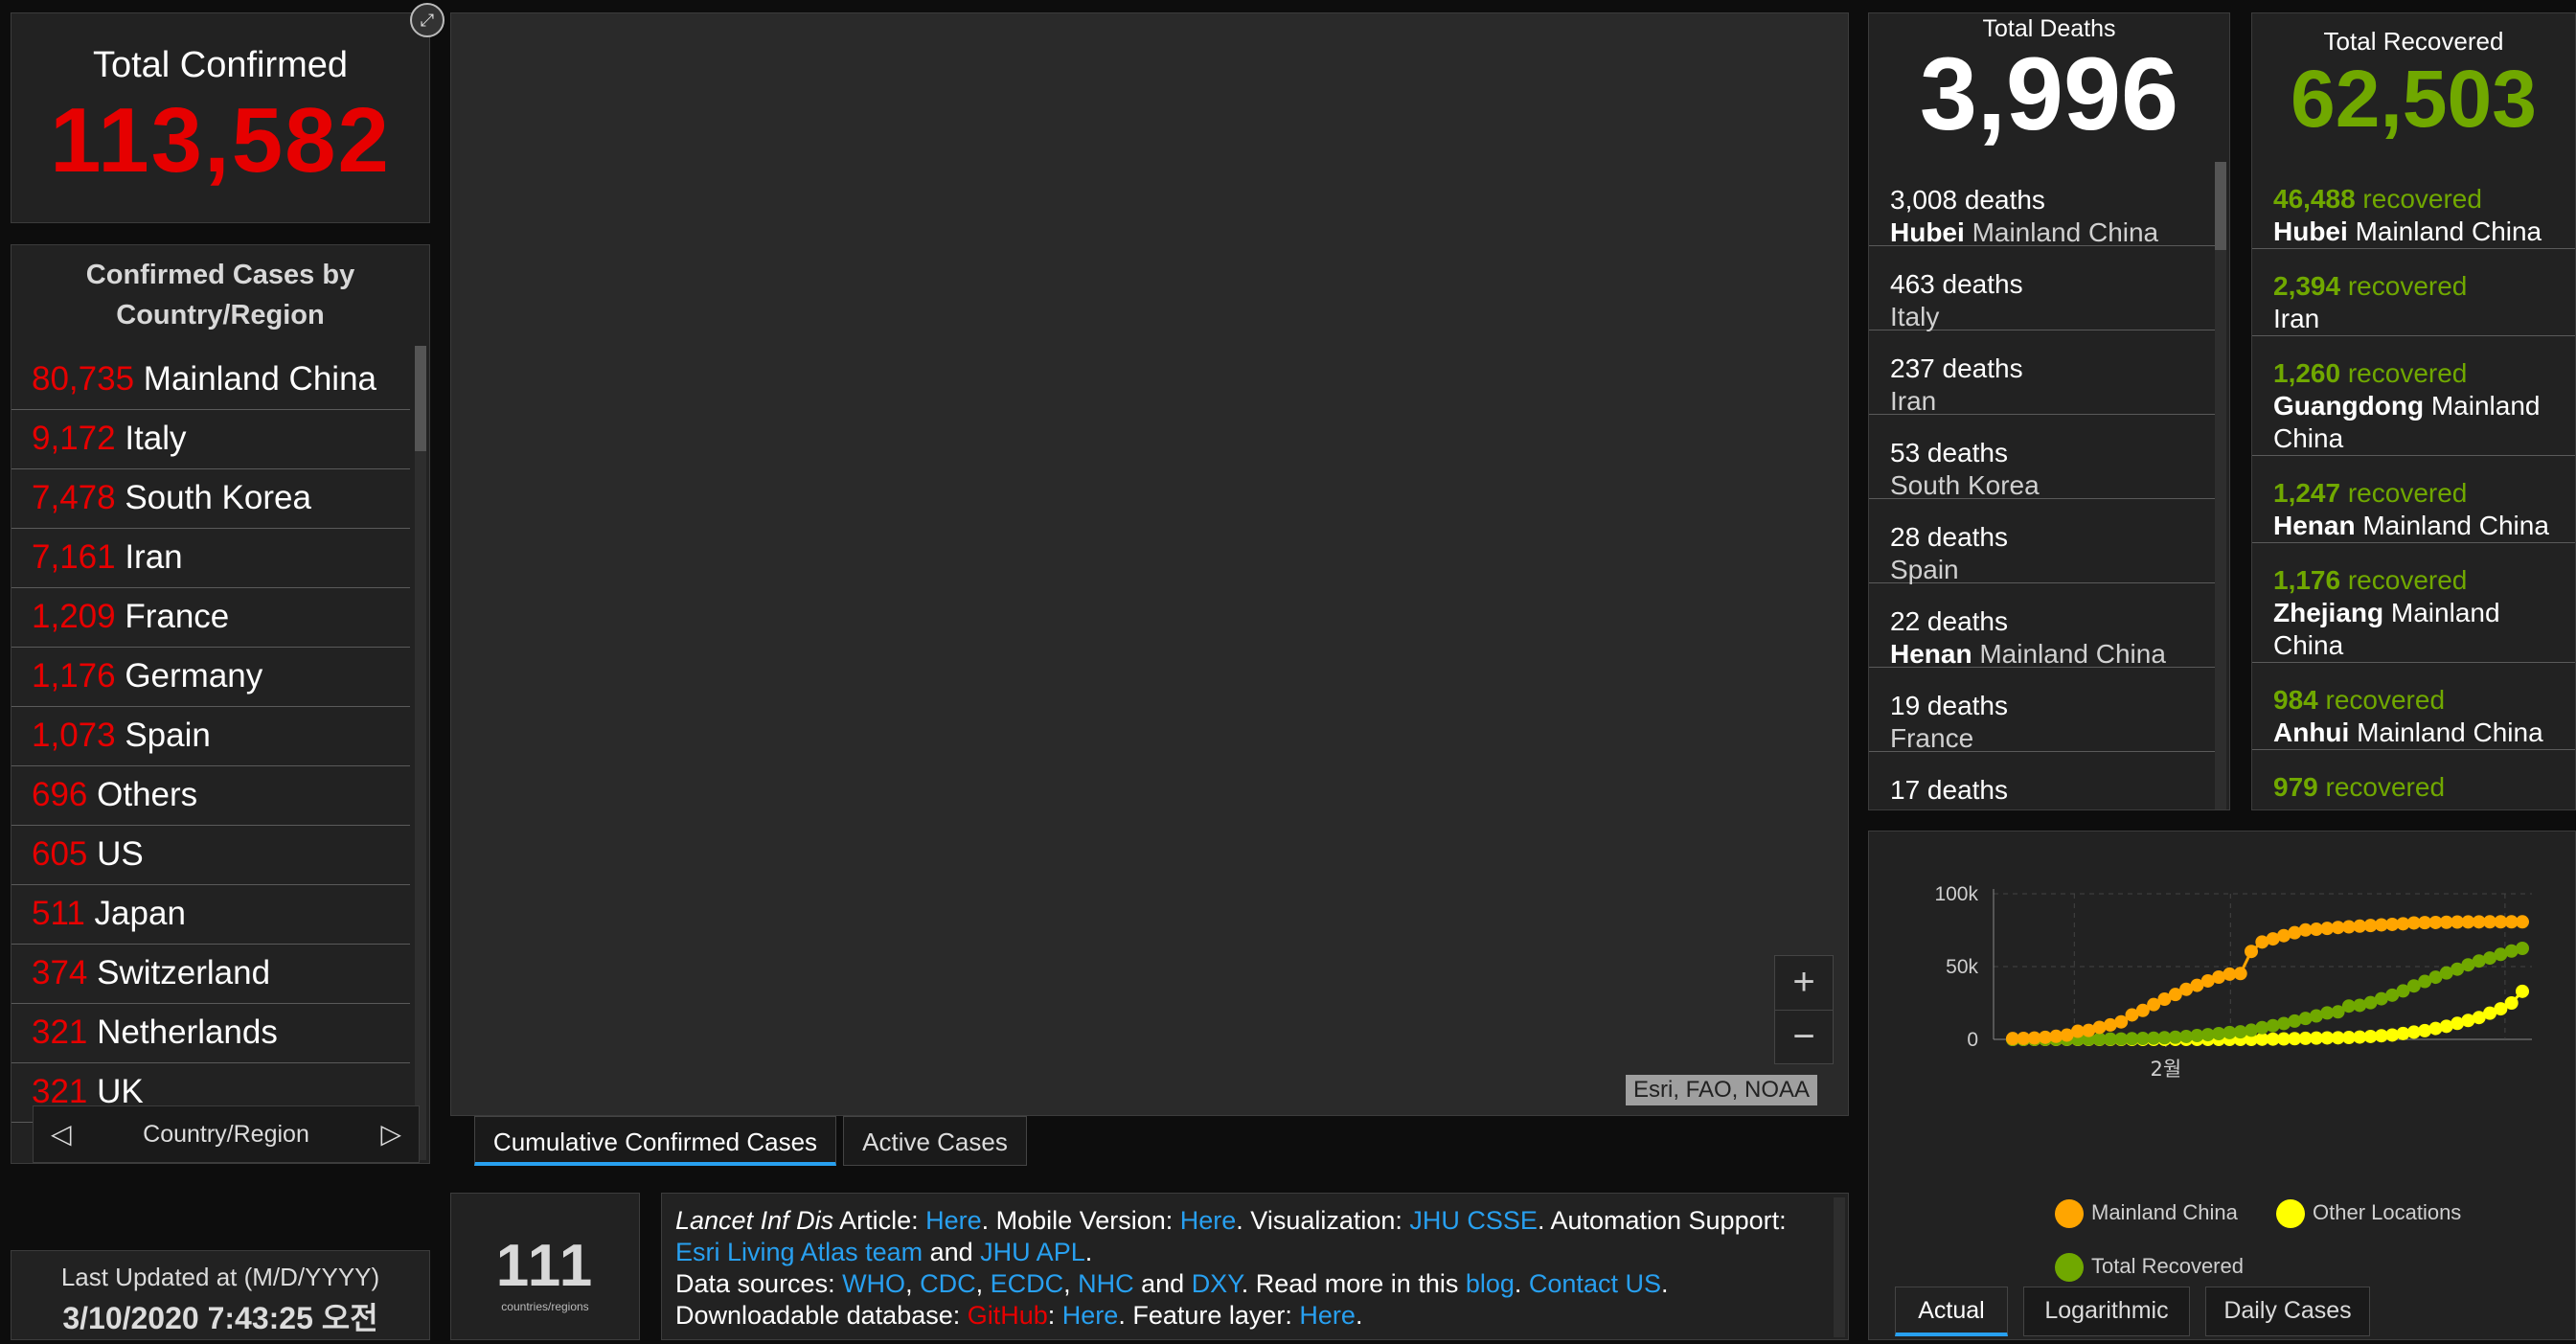 The image size is (2576, 1344). I want to click on legend-other-locations: Other Locations, so click(2368, 1213).